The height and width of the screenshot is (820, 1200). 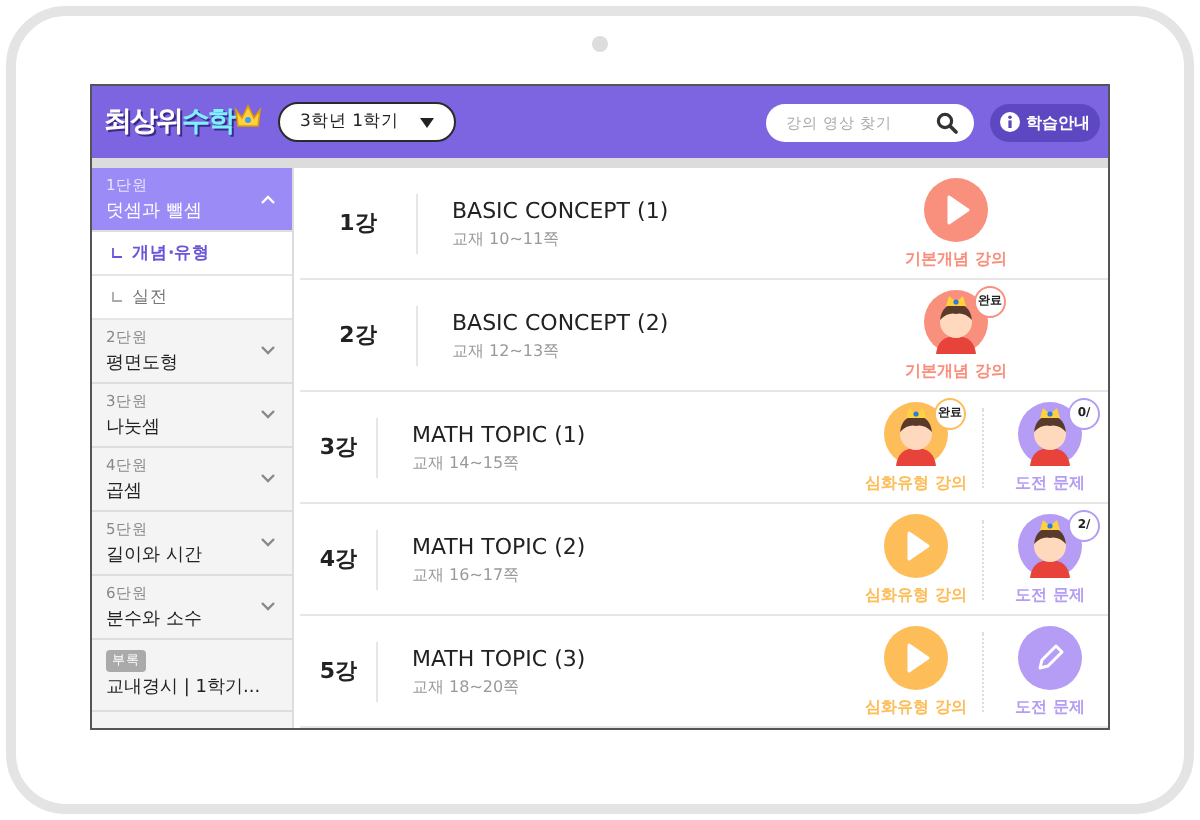 I want to click on subsection-item: 실전, so click(x=192, y=298).